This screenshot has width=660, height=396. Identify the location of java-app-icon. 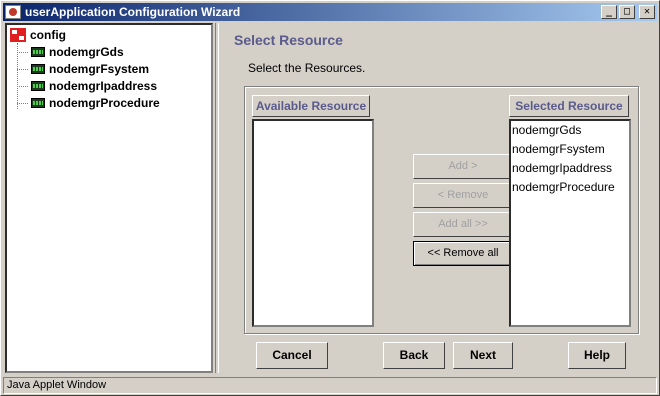
(13, 12).